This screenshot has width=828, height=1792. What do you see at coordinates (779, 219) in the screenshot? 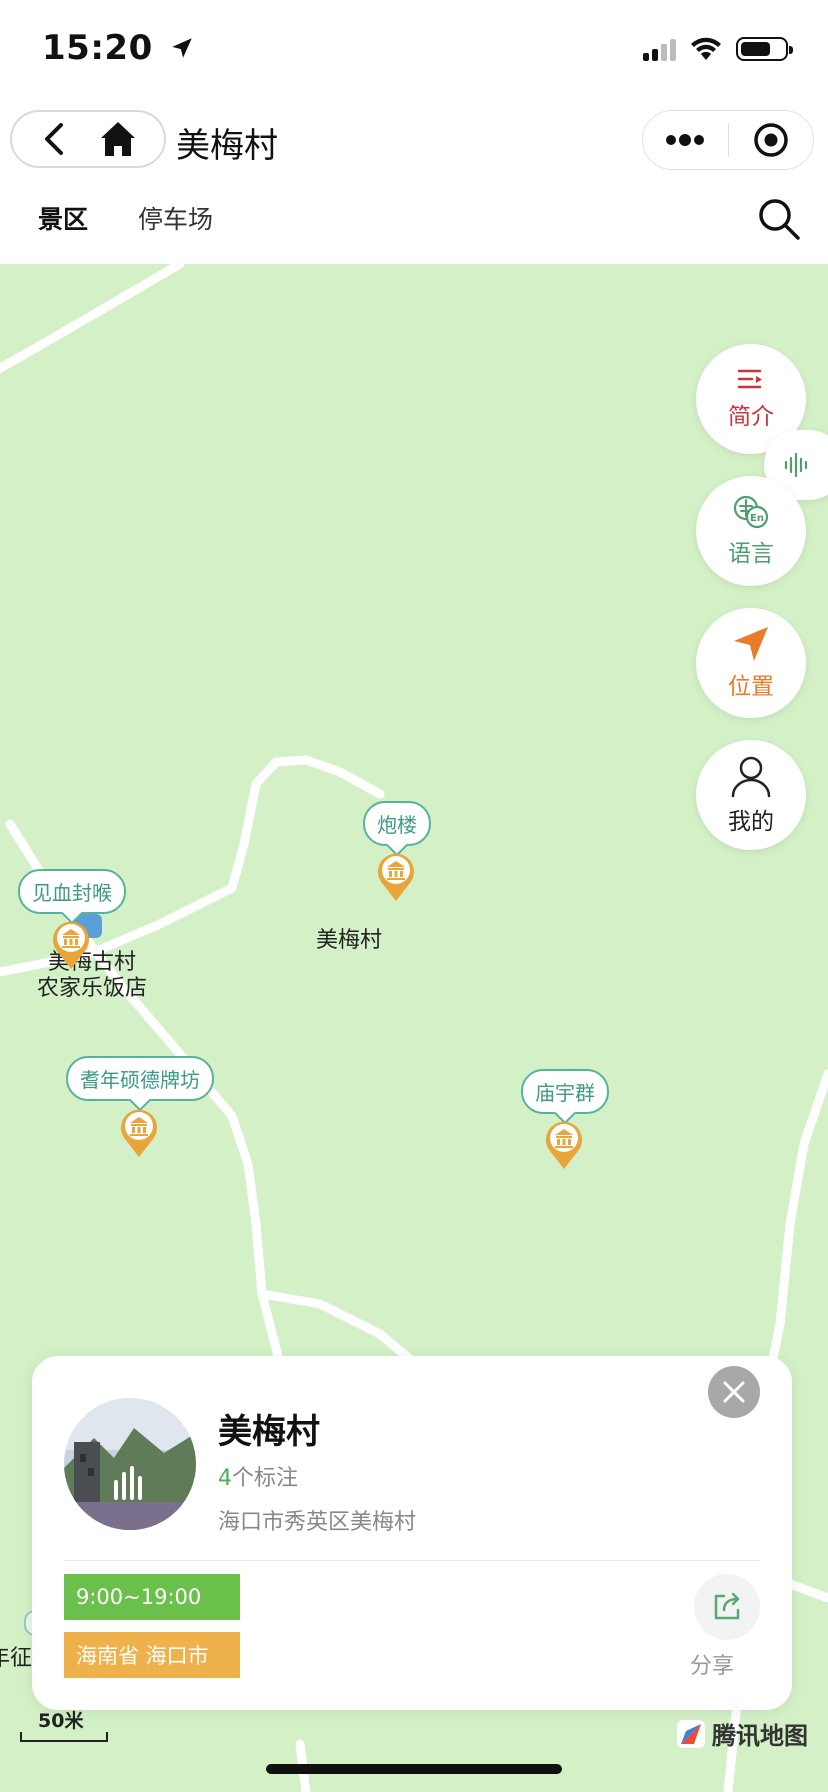
I see `search-icon` at bounding box center [779, 219].